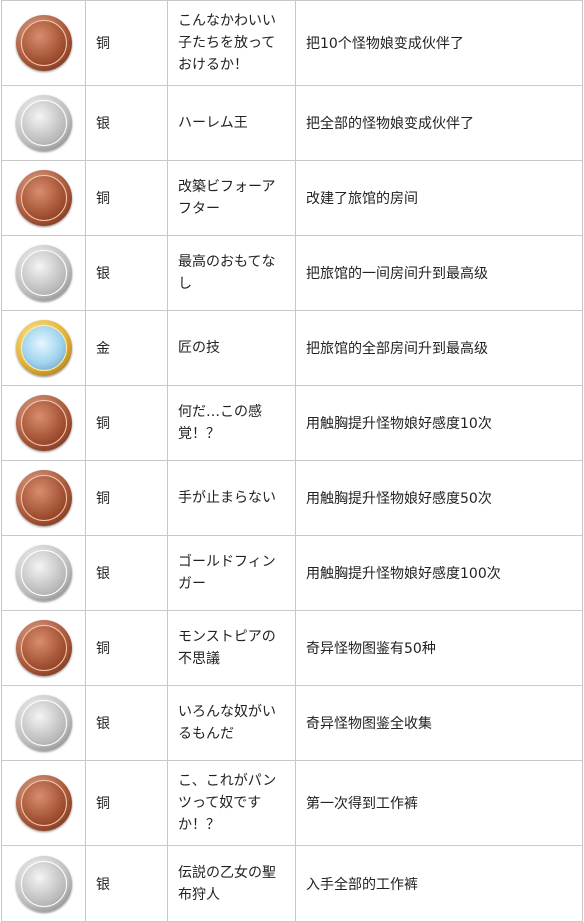  What do you see at coordinates (439, 348) in the screenshot?
I see `achievement-description: 把旅馆的全部房间升到最高级` at bounding box center [439, 348].